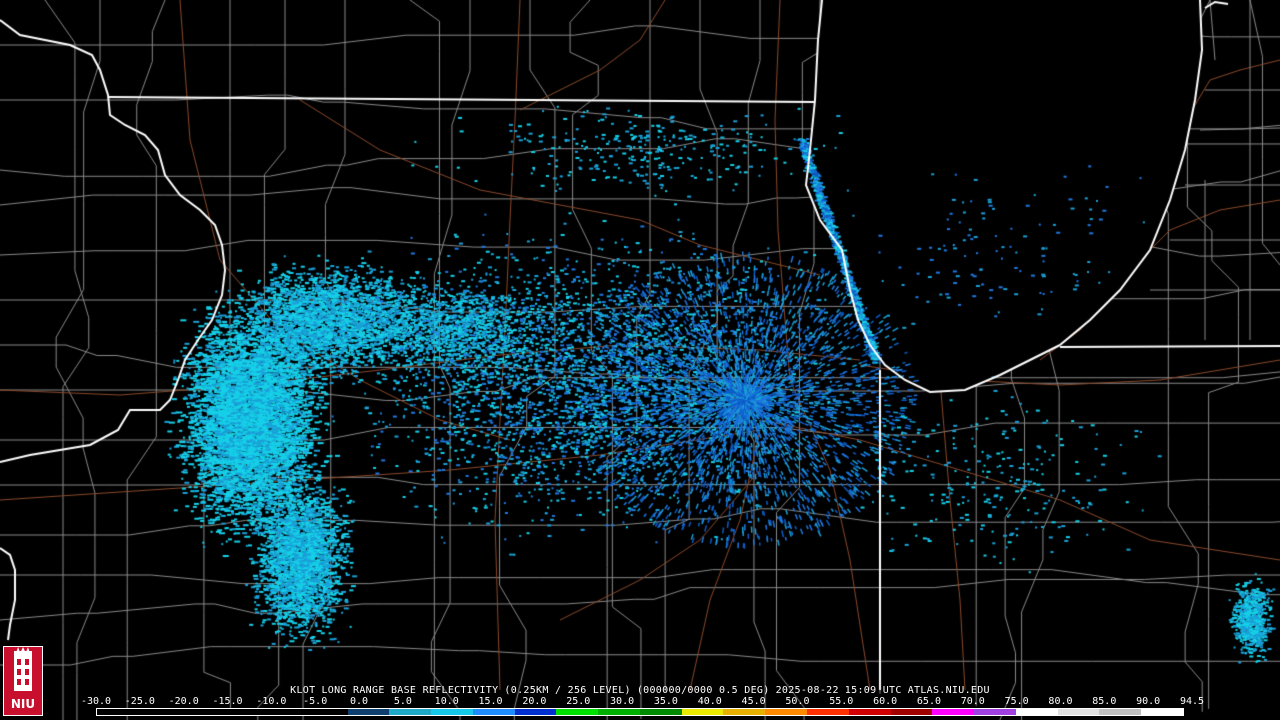 Image resolution: width=1280 pixels, height=720 pixels. What do you see at coordinates (578, 701) in the screenshot?
I see `scale-label: 25.0` at bounding box center [578, 701].